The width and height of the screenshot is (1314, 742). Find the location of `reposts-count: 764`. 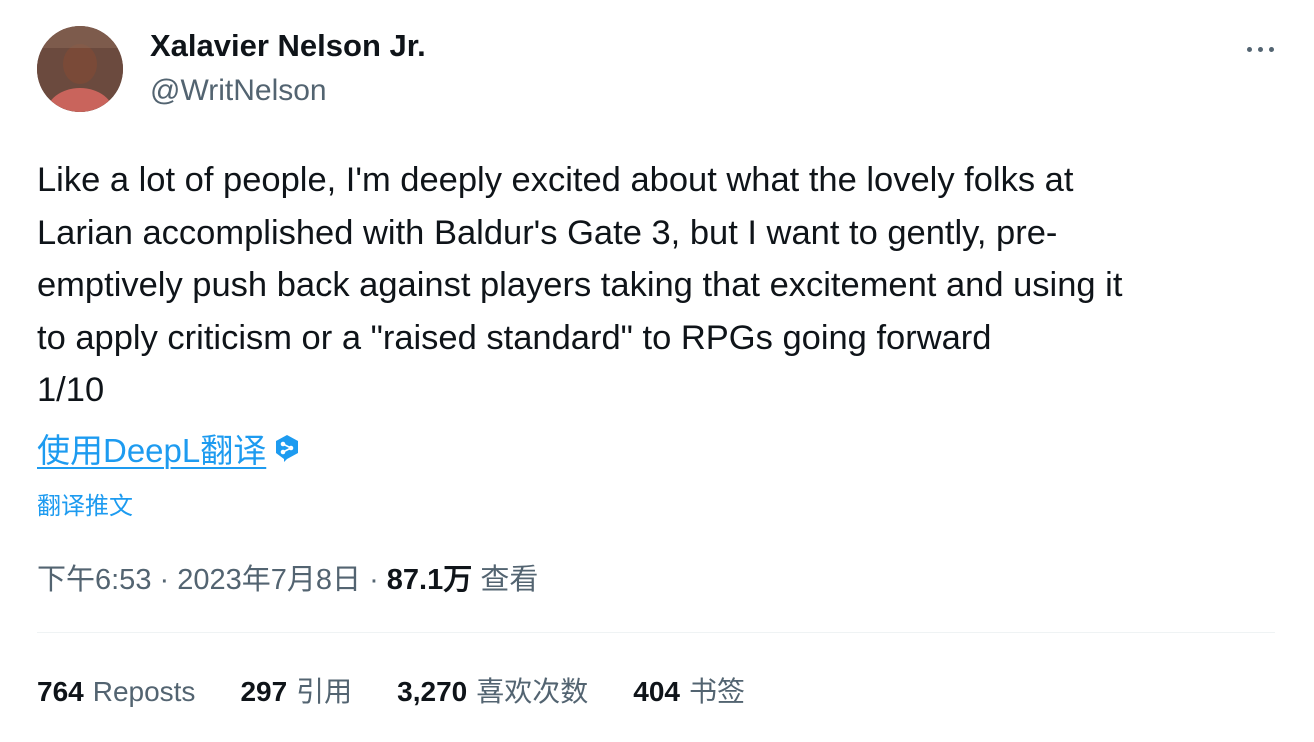

reposts-count: 764 is located at coordinates (60, 691).